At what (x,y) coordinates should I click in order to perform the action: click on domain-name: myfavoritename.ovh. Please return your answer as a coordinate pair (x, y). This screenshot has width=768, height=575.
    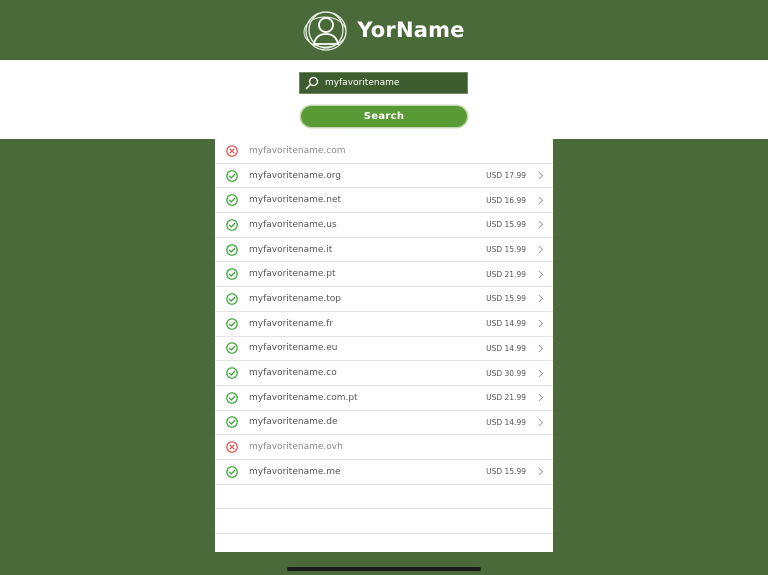
    Looking at the image, I should click on (296, 447).